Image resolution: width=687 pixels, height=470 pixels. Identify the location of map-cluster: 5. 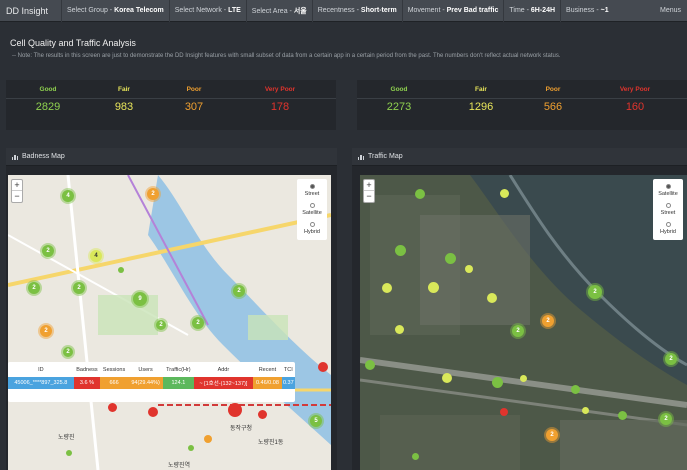
(316, 421).